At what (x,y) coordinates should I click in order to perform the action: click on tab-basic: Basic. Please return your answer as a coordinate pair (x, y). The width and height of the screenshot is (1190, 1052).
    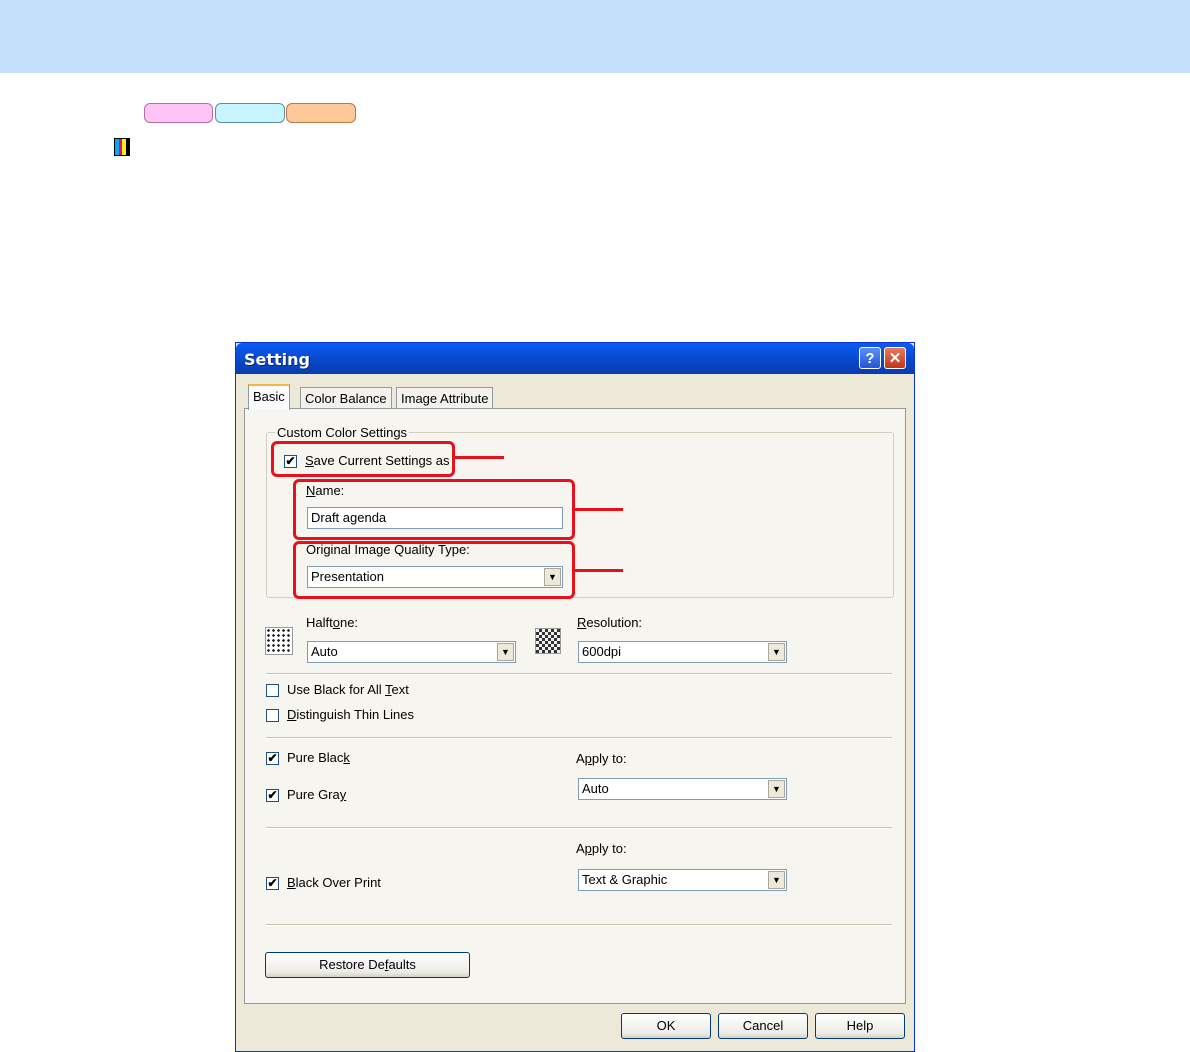
    Looking at the image, I should click on (269, 397).